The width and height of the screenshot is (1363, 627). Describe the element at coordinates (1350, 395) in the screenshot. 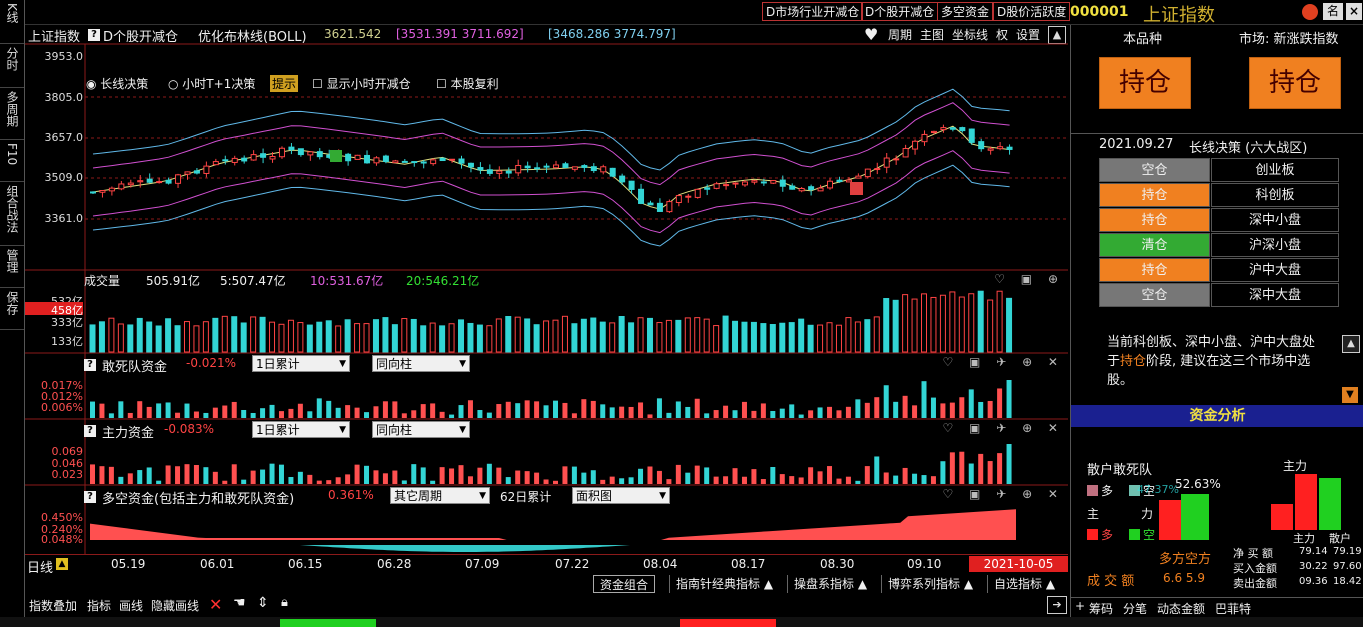

I see `scroll-down-icon: ▼` at that location.